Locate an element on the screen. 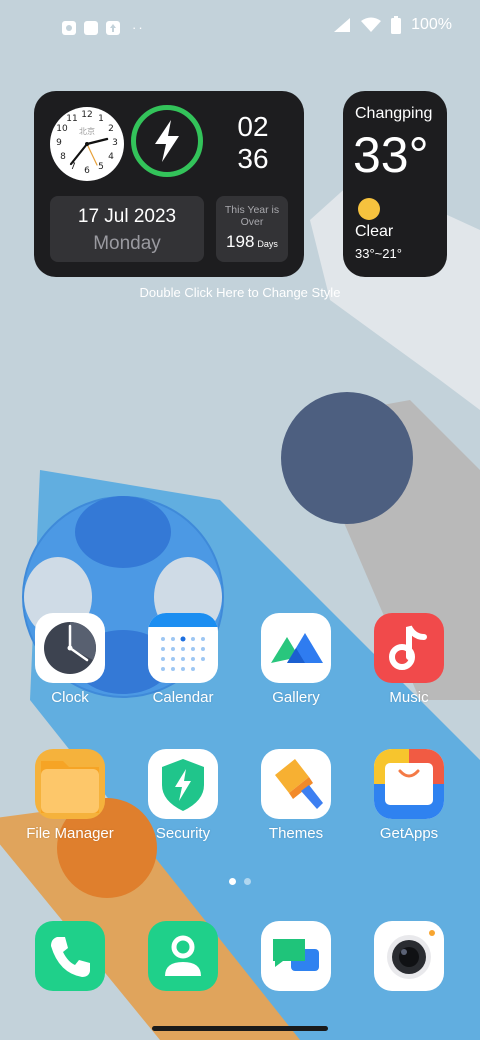 The image size is (480, 1040). page-dot-active is located at coordinates (232, 881).